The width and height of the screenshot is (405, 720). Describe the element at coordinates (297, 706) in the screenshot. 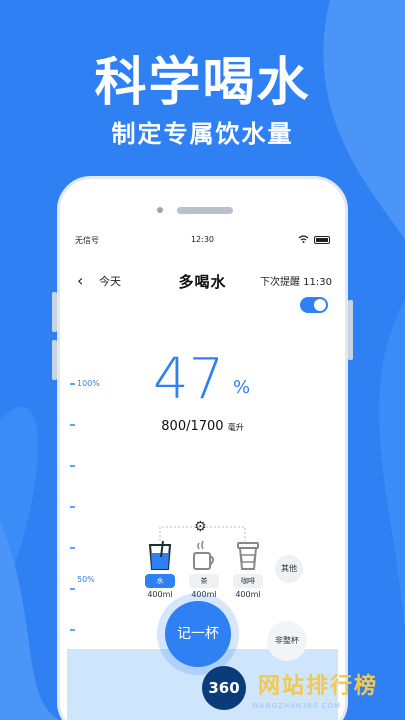

I see `watermark-sub: WANGZHAN360.COM` at that location.